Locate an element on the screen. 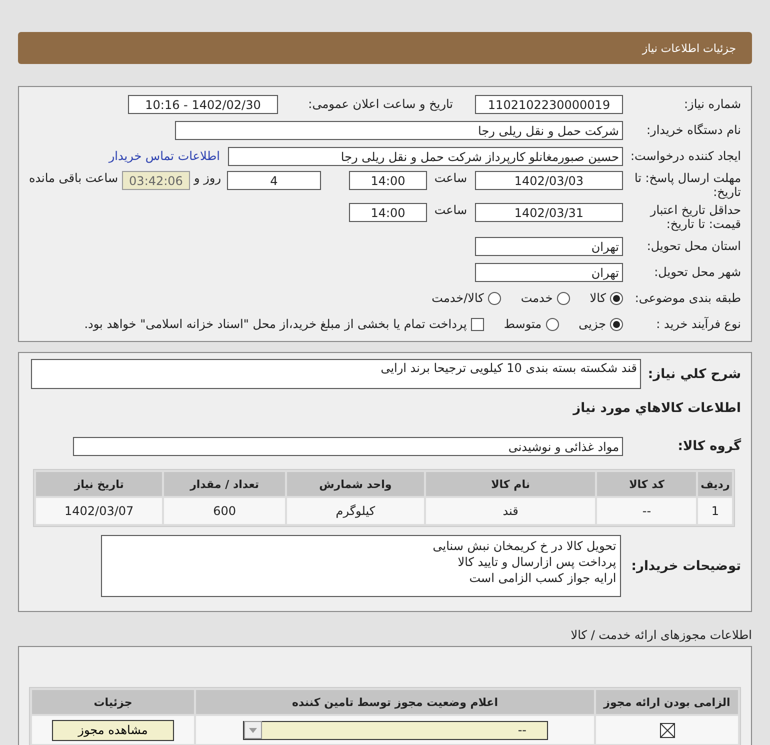 The height and width of the screenshot is (745, 770). field-label: توضیحات خریدار: is located at coordinates (686, 566).